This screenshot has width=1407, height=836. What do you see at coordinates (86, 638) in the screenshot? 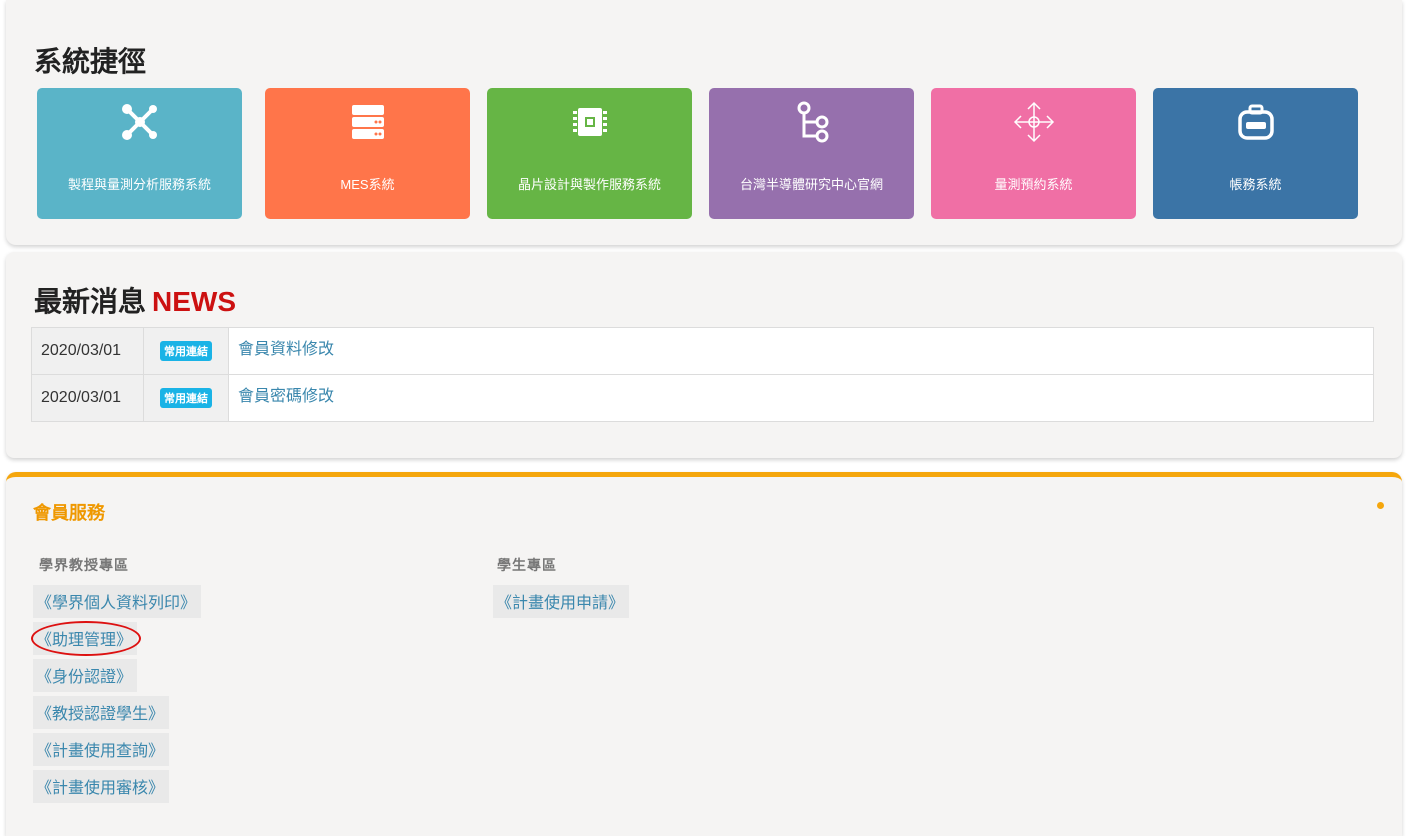
I see `link-assistant-management: 《助理管理》` at bounding box center [86, 638].